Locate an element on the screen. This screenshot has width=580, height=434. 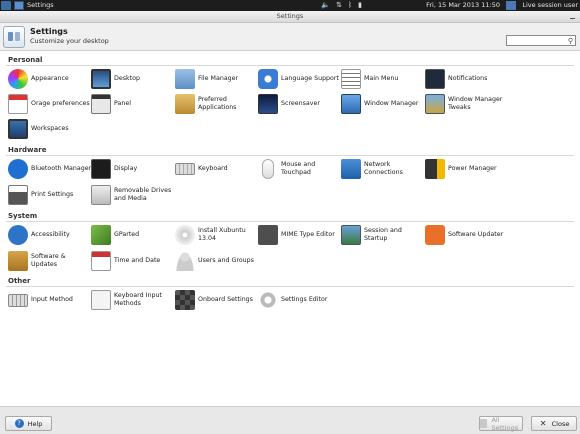
settings-item-software-and-updates: Software & Updates is located at coordinates (50, 261).